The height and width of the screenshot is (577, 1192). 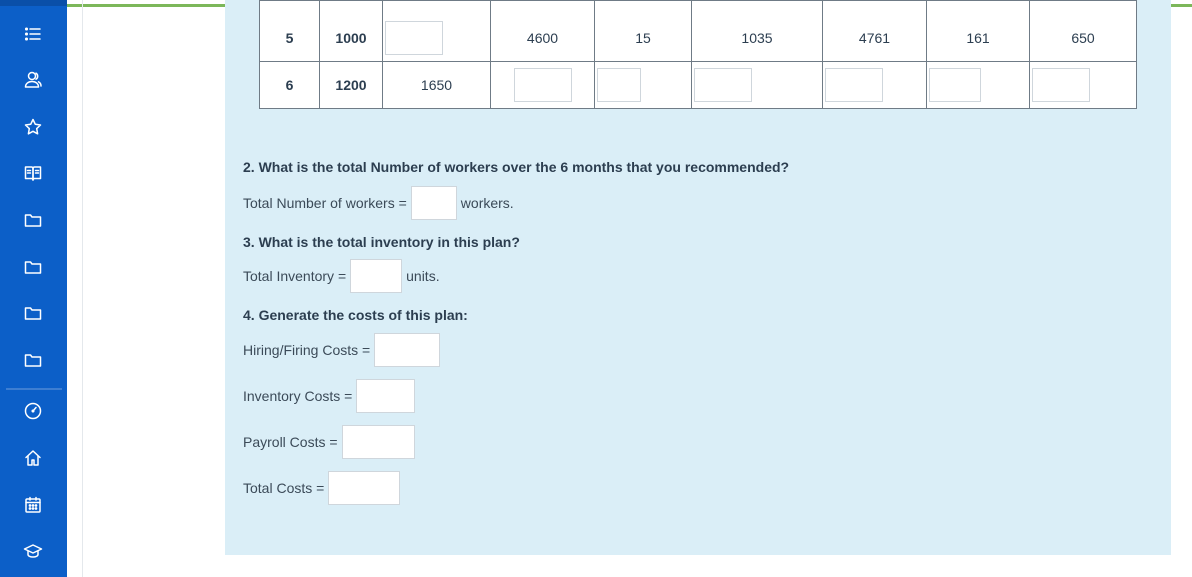 What do you see at coordinates (874, 31) in the screenshot?
I see `table-cell: 4761` at bounding box center [874, 31].